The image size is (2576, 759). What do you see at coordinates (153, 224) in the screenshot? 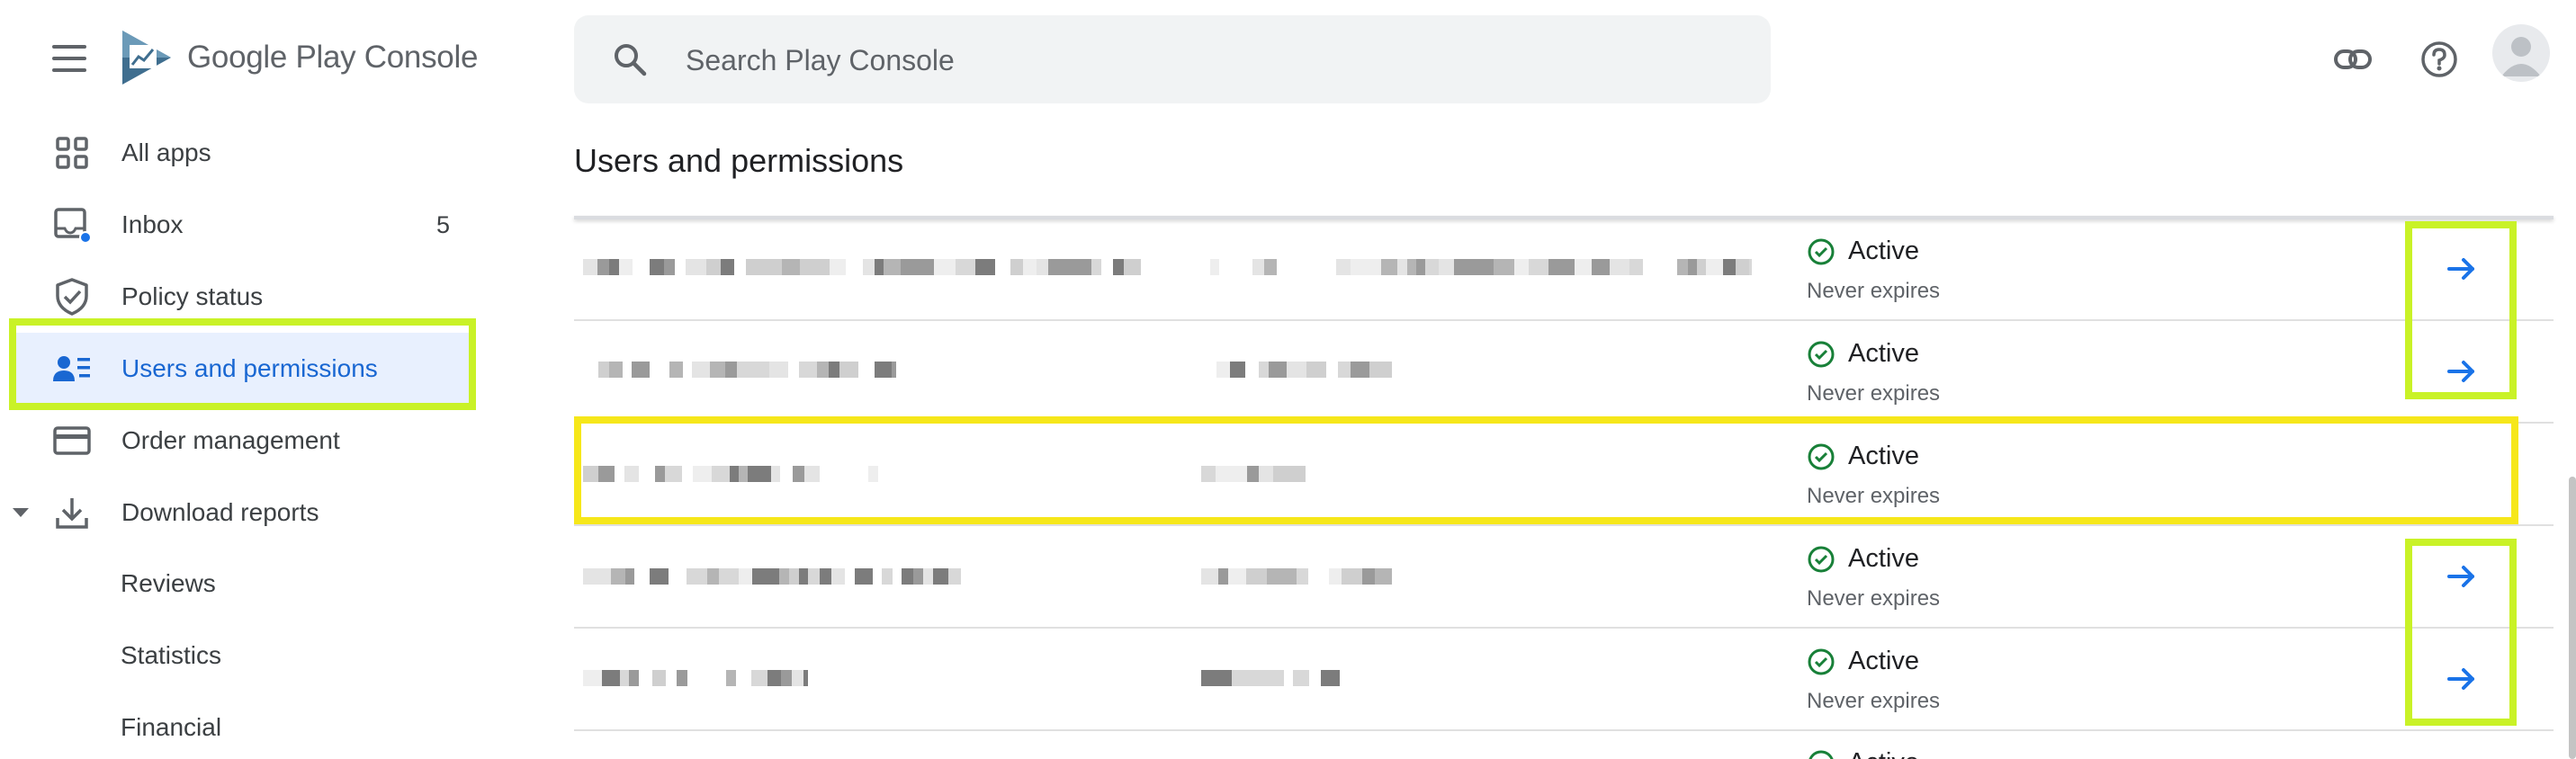
I see `sidebar-item-label: Inbox` at bounding box center [153, 224].